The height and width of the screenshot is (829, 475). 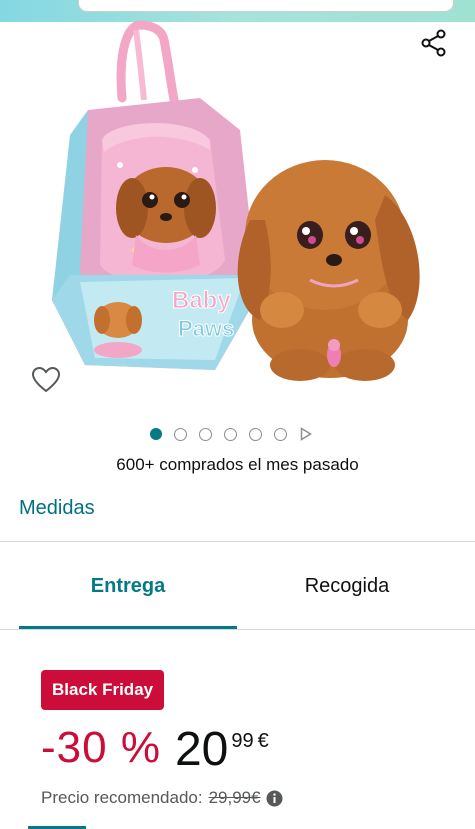 What do you see at coordinates (103, 690) in the screenshot?
I see `deal-badge: Black Friday` at bounding box center [103, 690].